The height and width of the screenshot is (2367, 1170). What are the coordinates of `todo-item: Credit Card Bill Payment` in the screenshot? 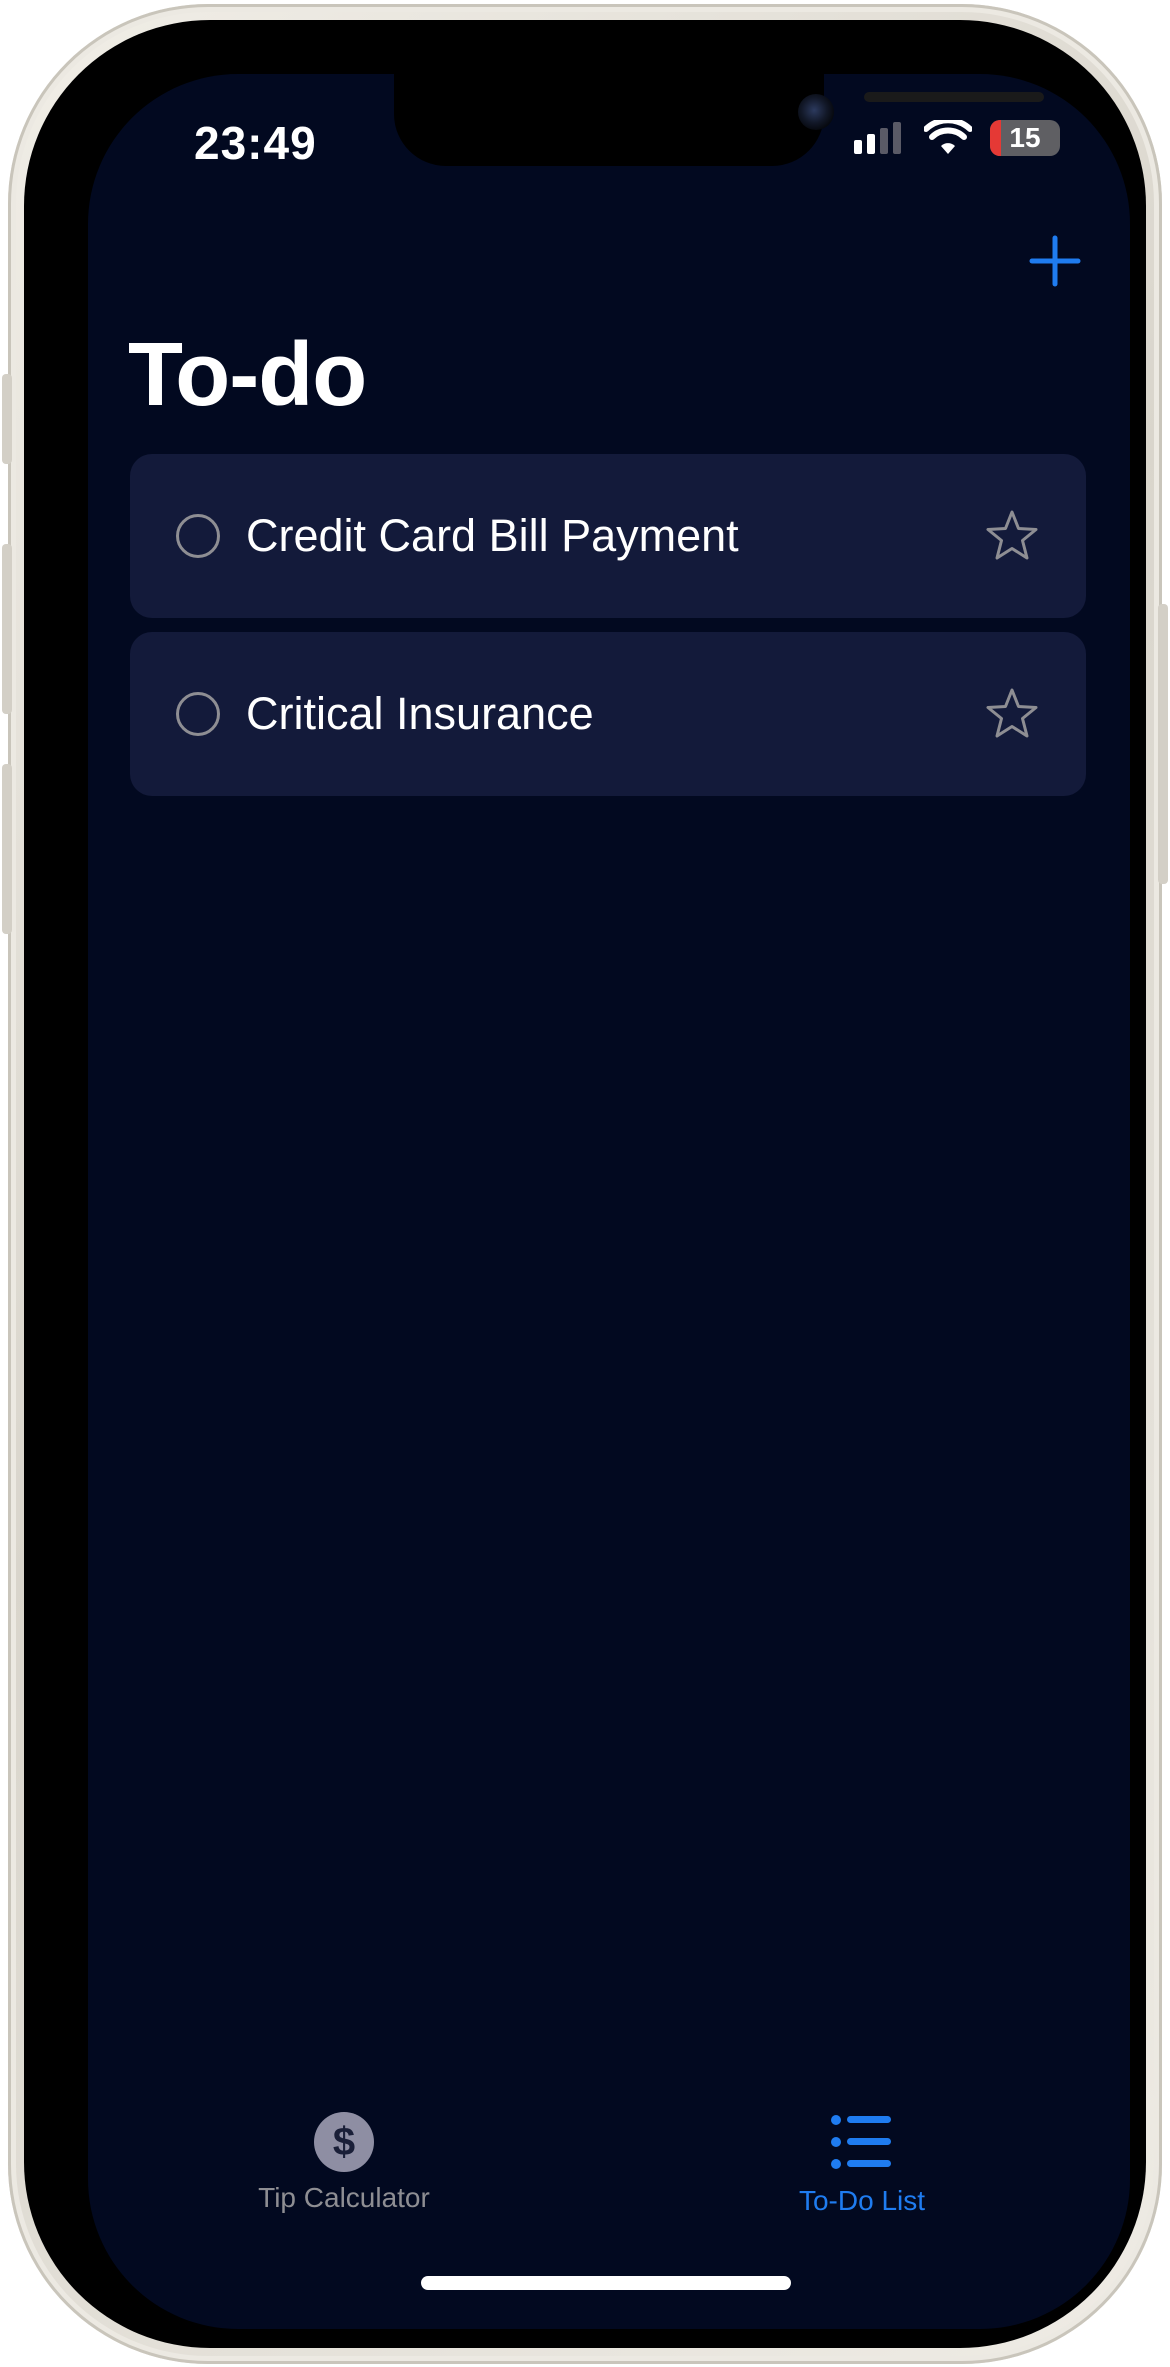 It's located at (608, 536).